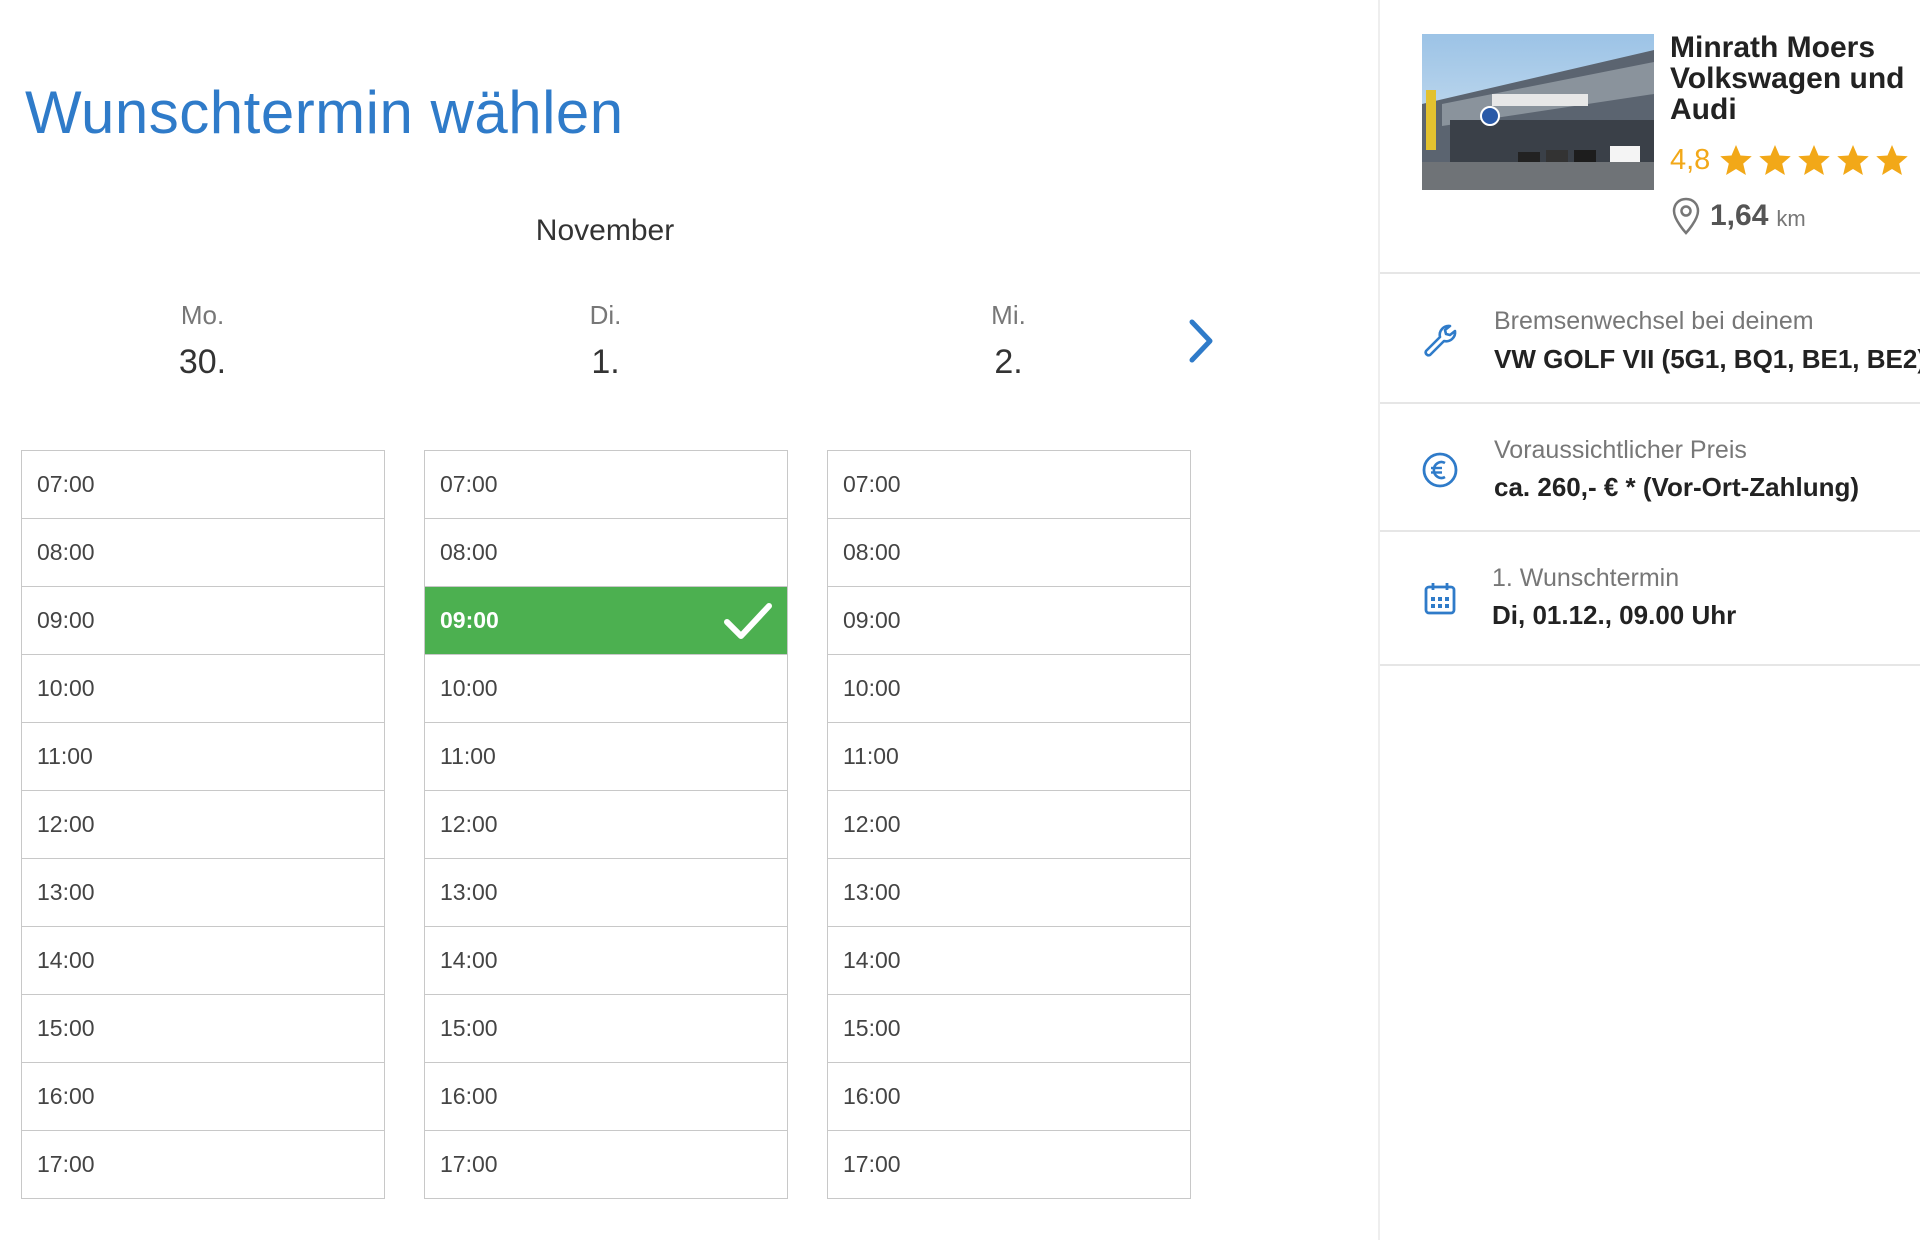 Image resolution: width=1920 pixels, height=1240 pixels. I want to click on day-name: Mo., so click(202, 315).